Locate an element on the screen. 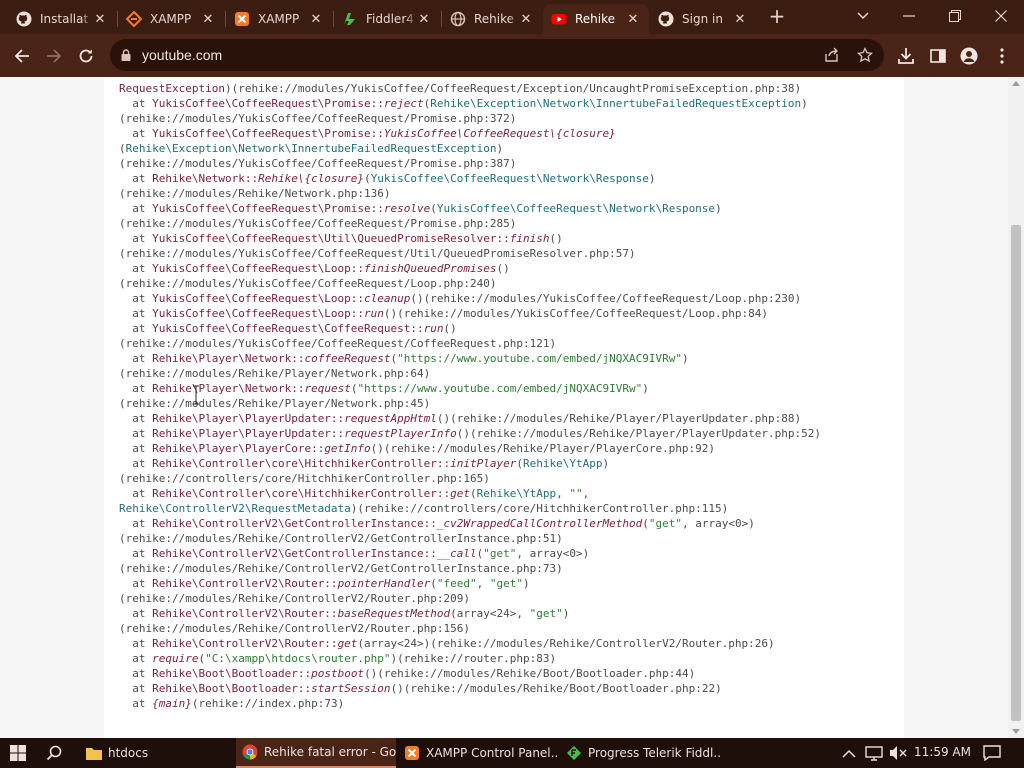 The image size is (1024, 768). lock-icon is located at coordinates (126, 55).